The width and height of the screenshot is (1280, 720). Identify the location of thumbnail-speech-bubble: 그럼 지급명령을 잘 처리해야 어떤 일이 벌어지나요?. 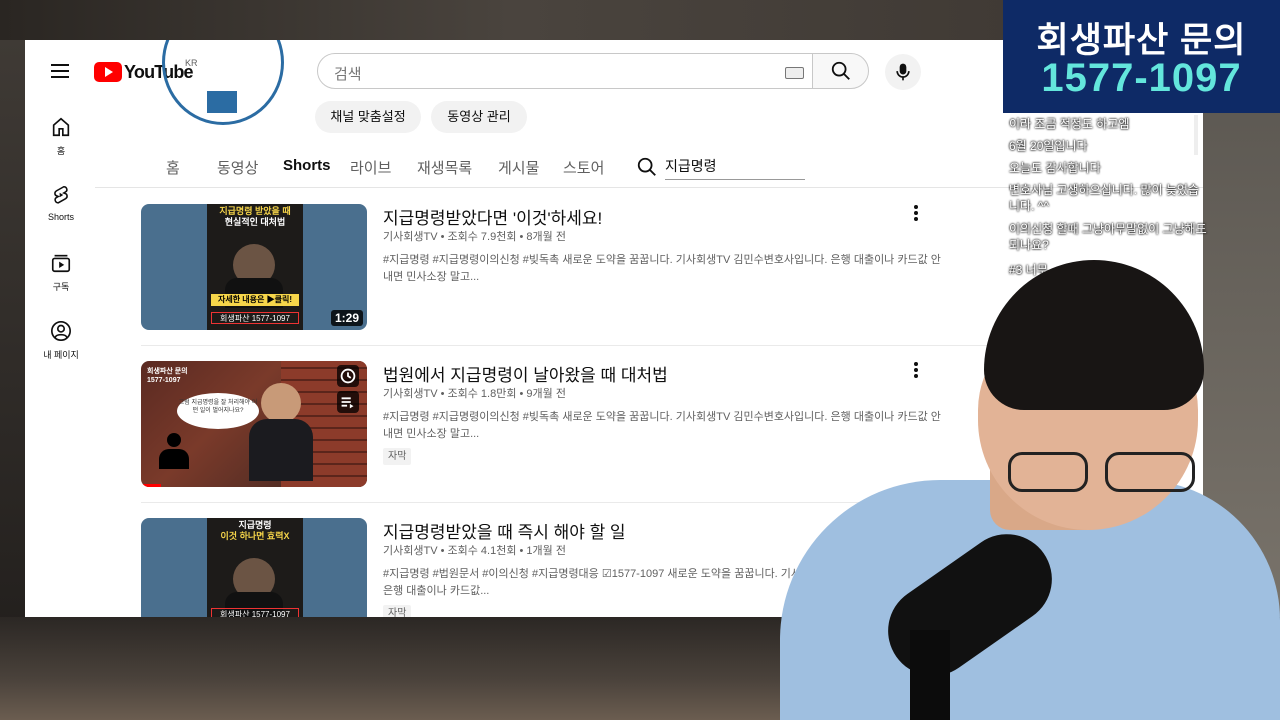
(218, 411).